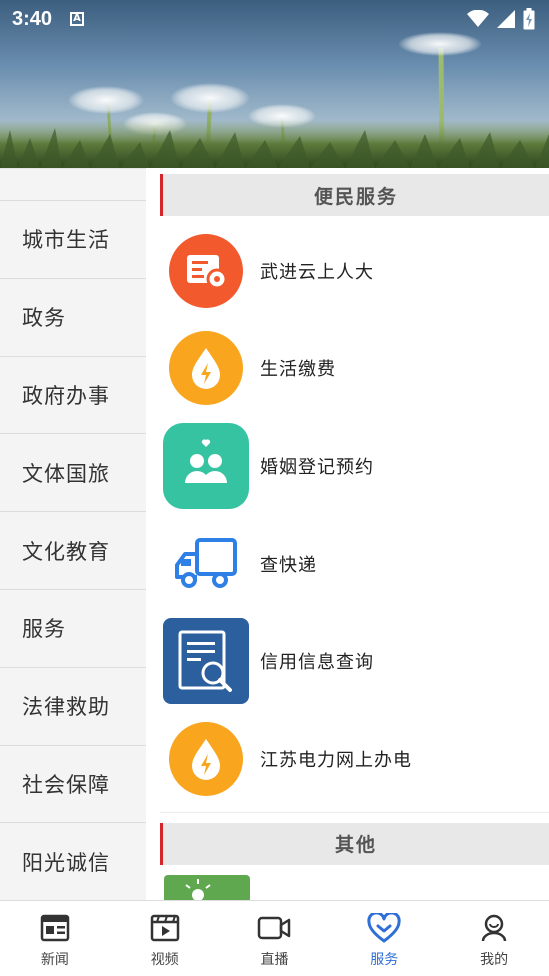  What do you see at coordinates (206, 271) in the screenshot?
I see `document-card-icon` at bounding box center [206, 271].